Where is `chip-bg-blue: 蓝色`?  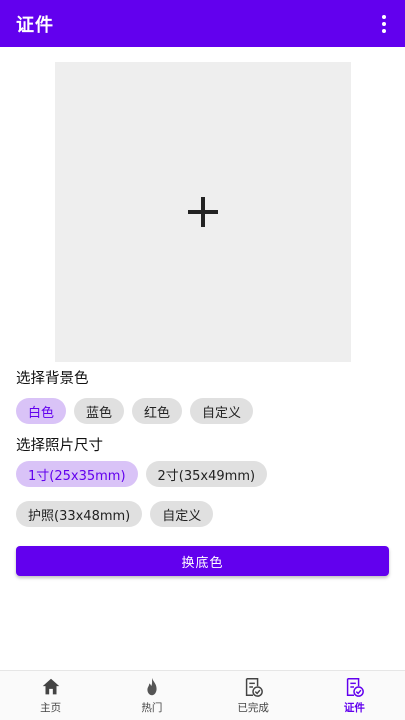
chip-bg-blue: 蓝色 is located at coordinates (99, 411).